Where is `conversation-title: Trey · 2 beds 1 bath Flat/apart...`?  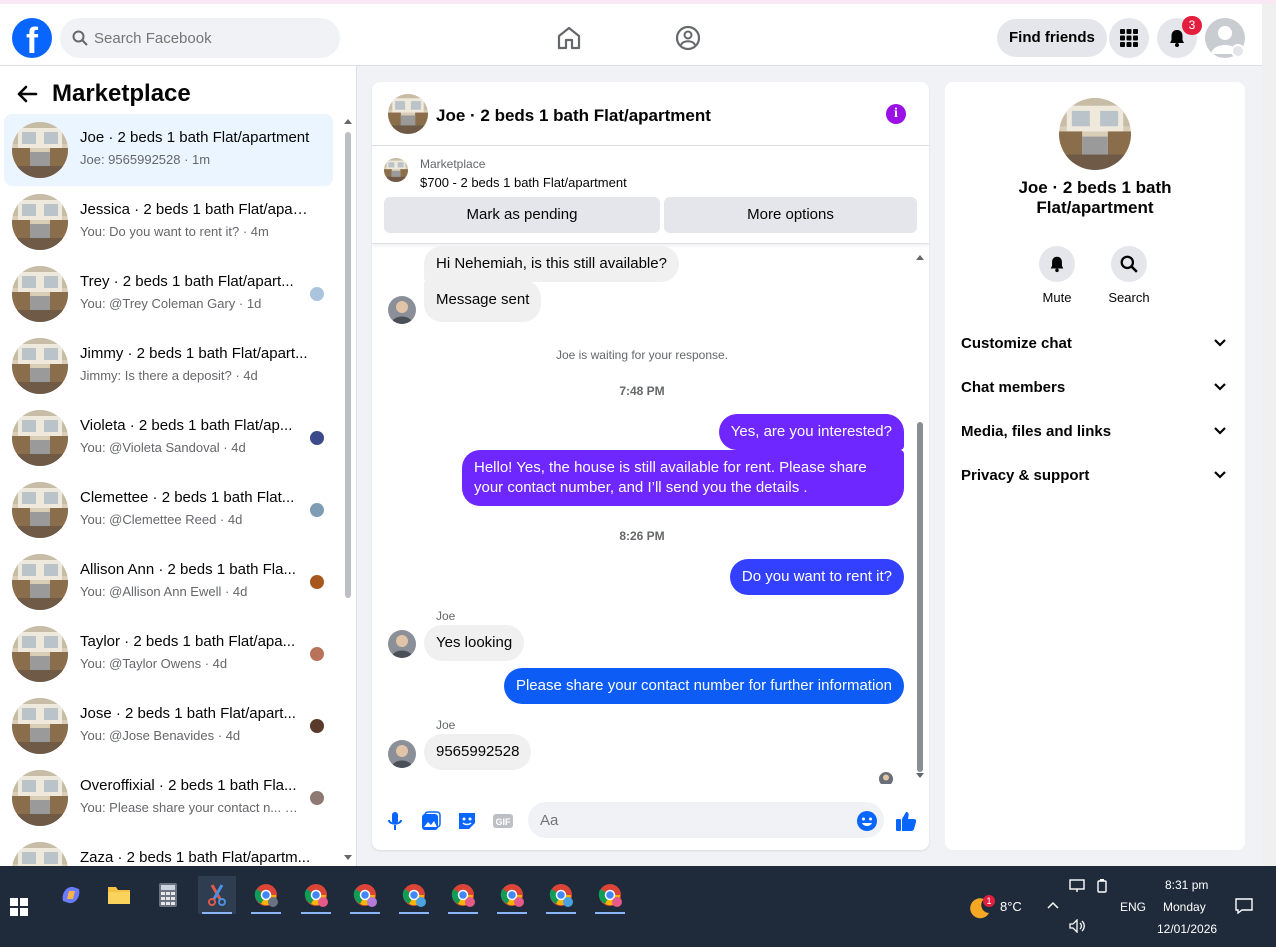 conversation-title: Trey · 2 beds 1 bath Flat/apart... is located at coordinates (187, 281).